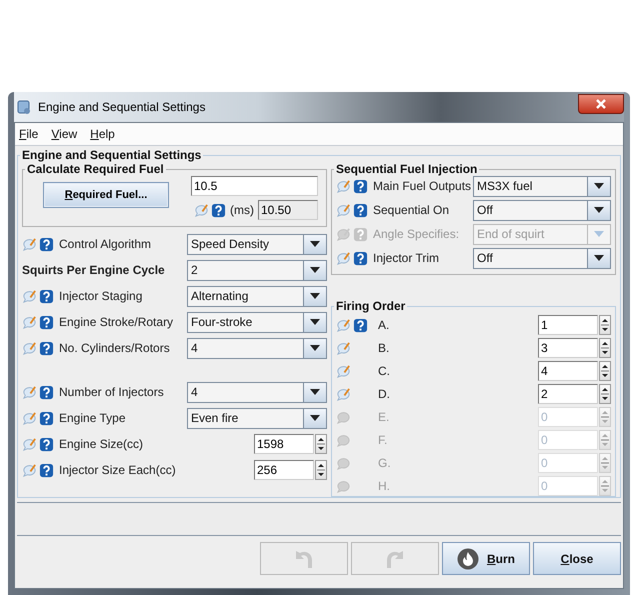 This screenshot has width=632, height=595. Describe the element at coordinates (100, 296) in the screenshot. I see `setting-label: Injector Staging` at that location.